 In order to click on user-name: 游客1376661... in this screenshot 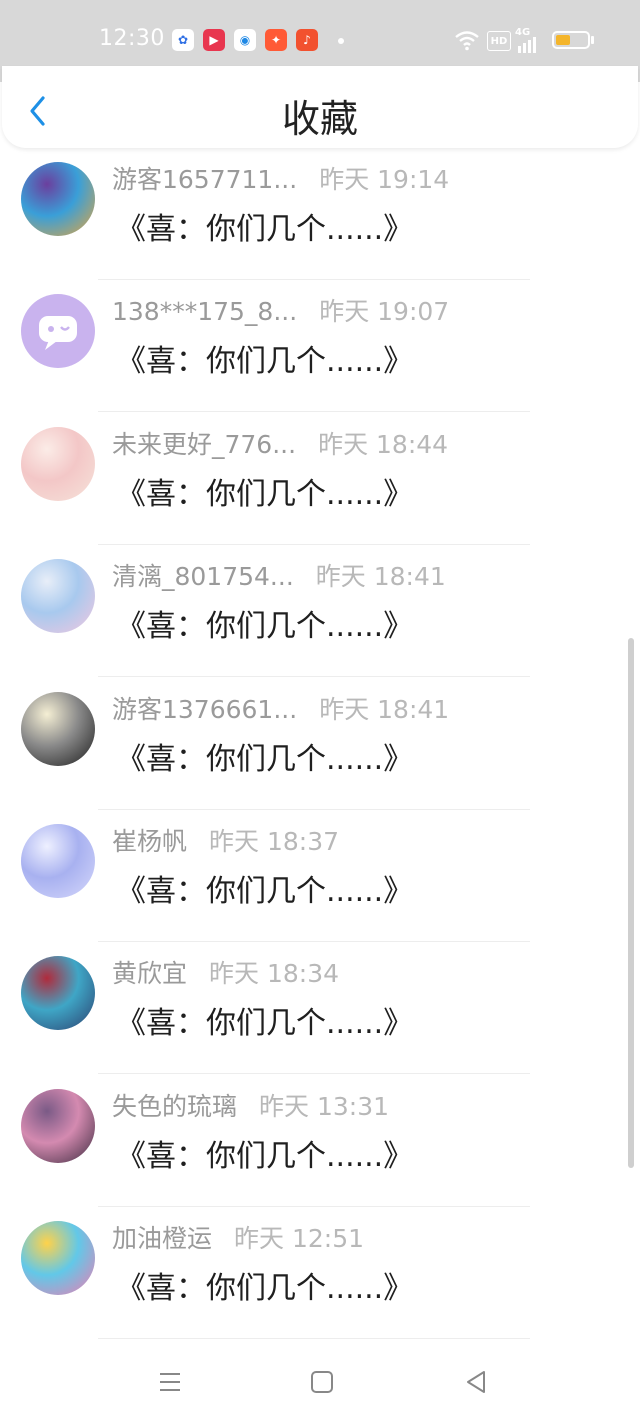, I will do `click(204, 708)`.